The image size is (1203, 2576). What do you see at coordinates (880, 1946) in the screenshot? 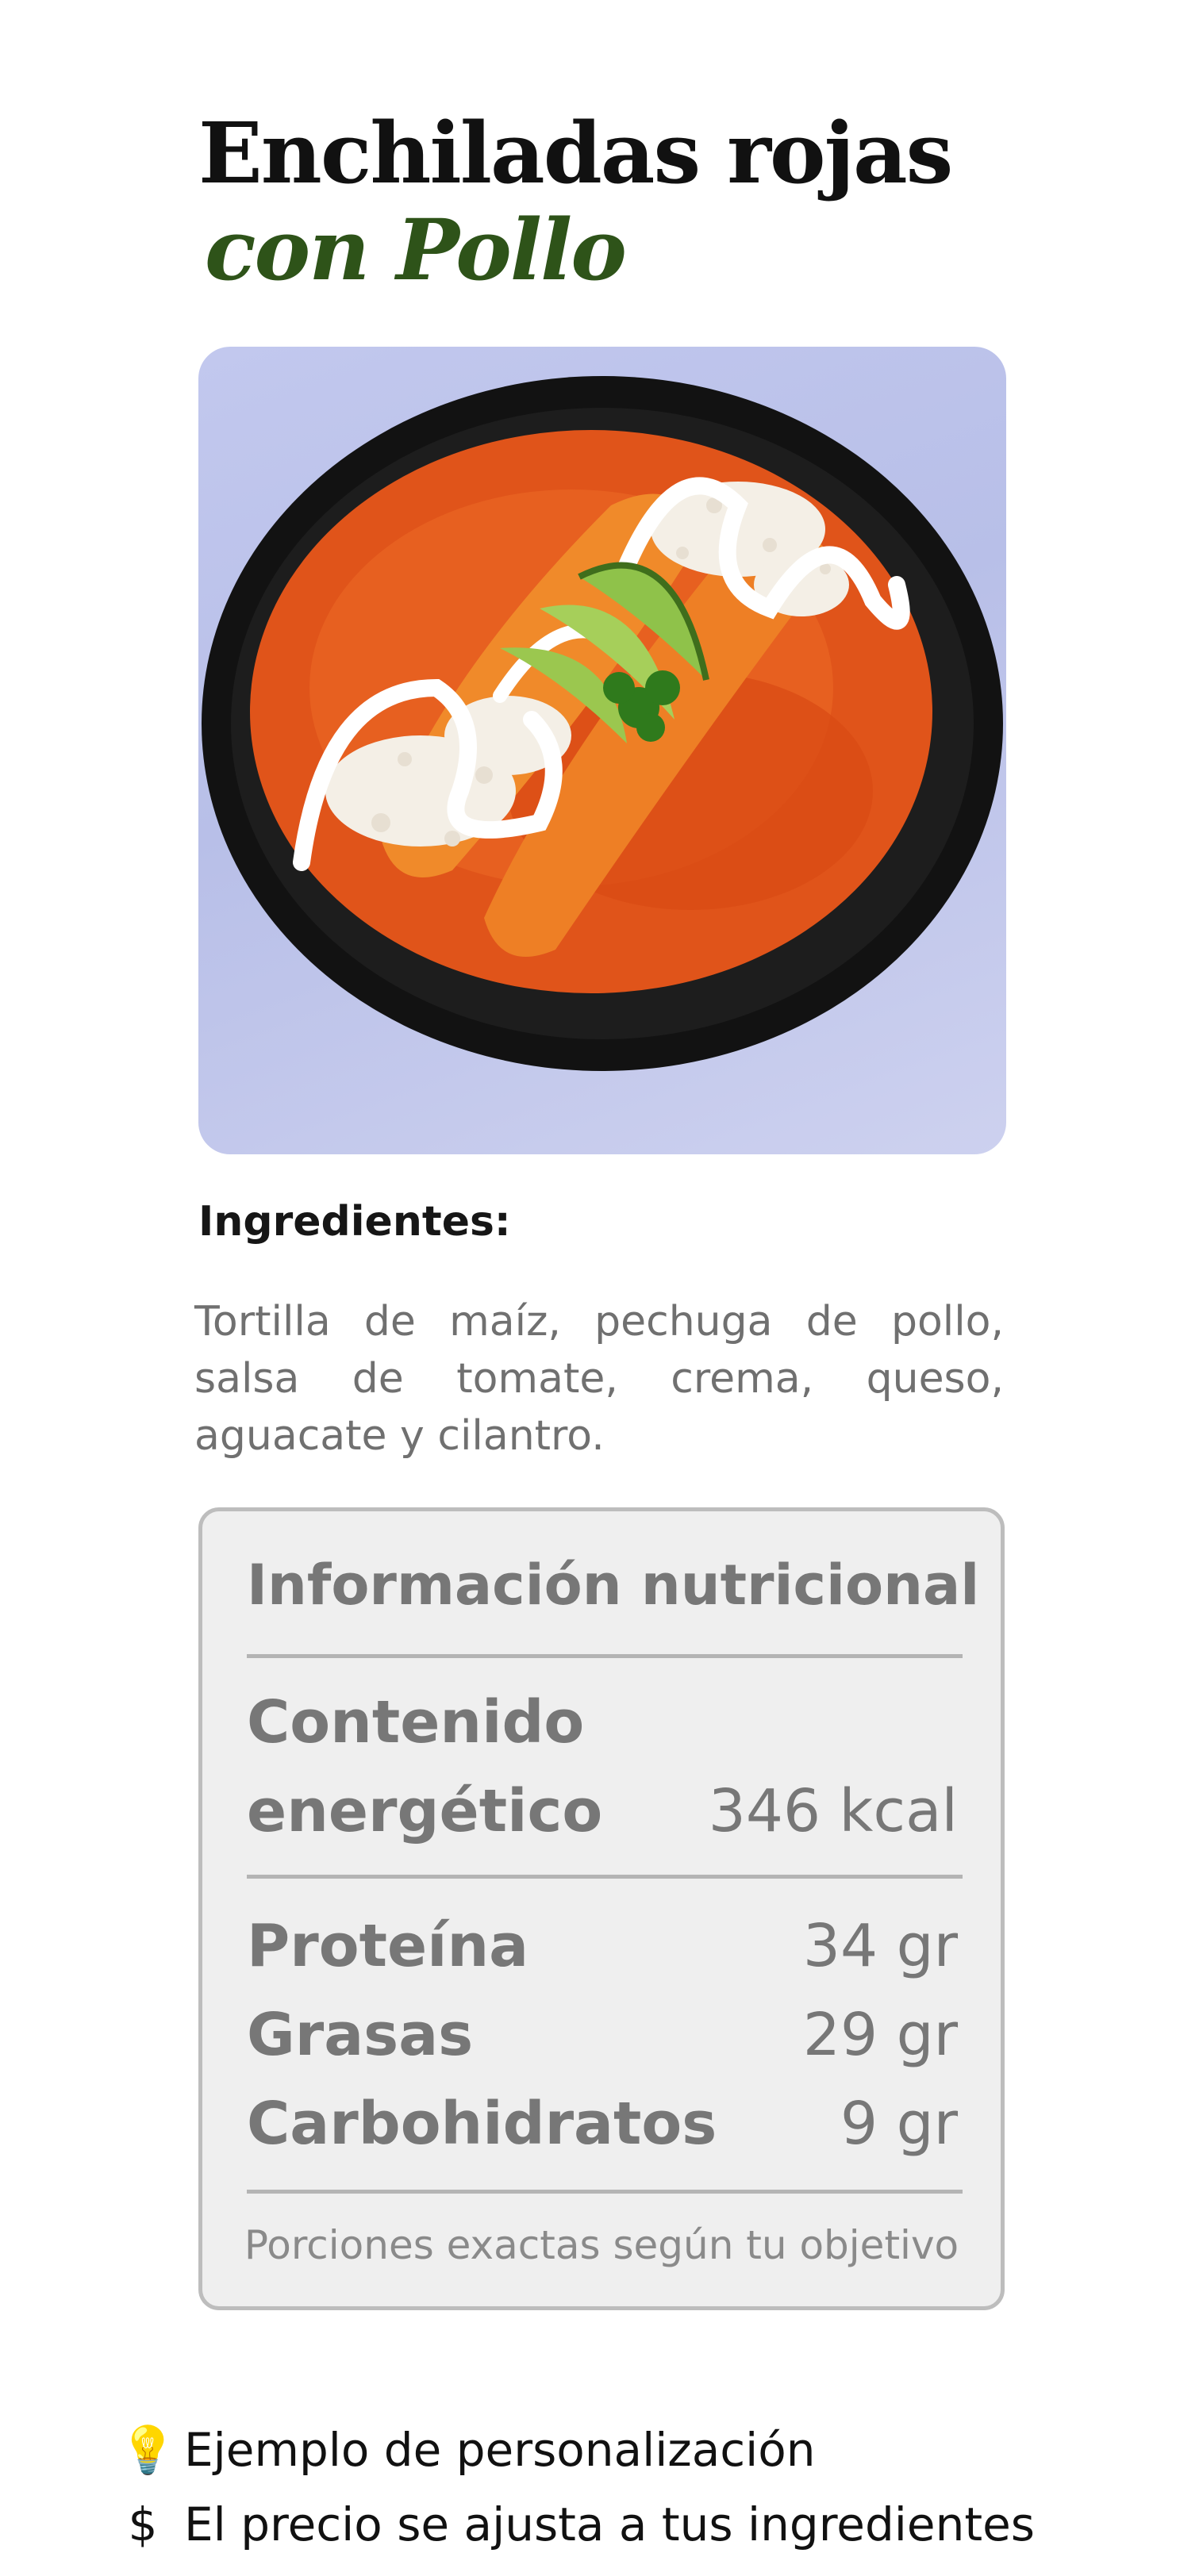
I see `protein-value: 34 gr` at bounding box center [880, 1946].